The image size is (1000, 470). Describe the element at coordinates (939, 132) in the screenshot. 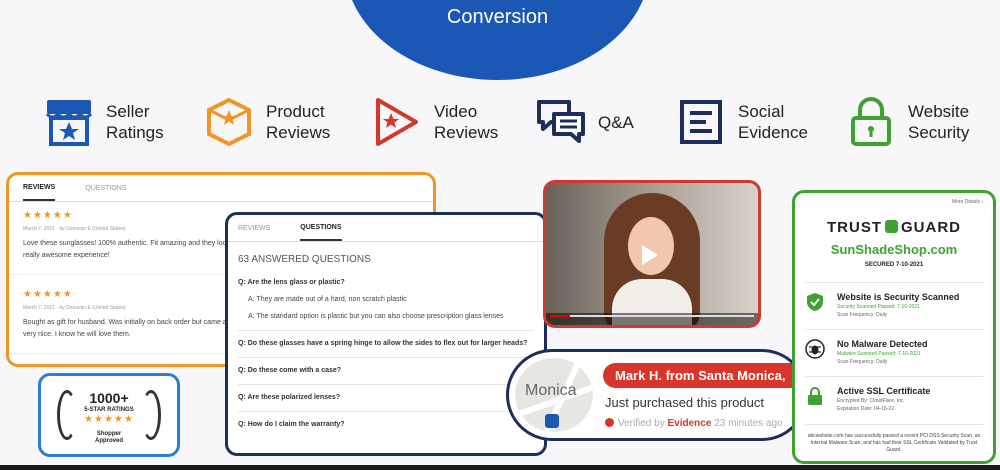

I see `feature-line2: Security` at that location.